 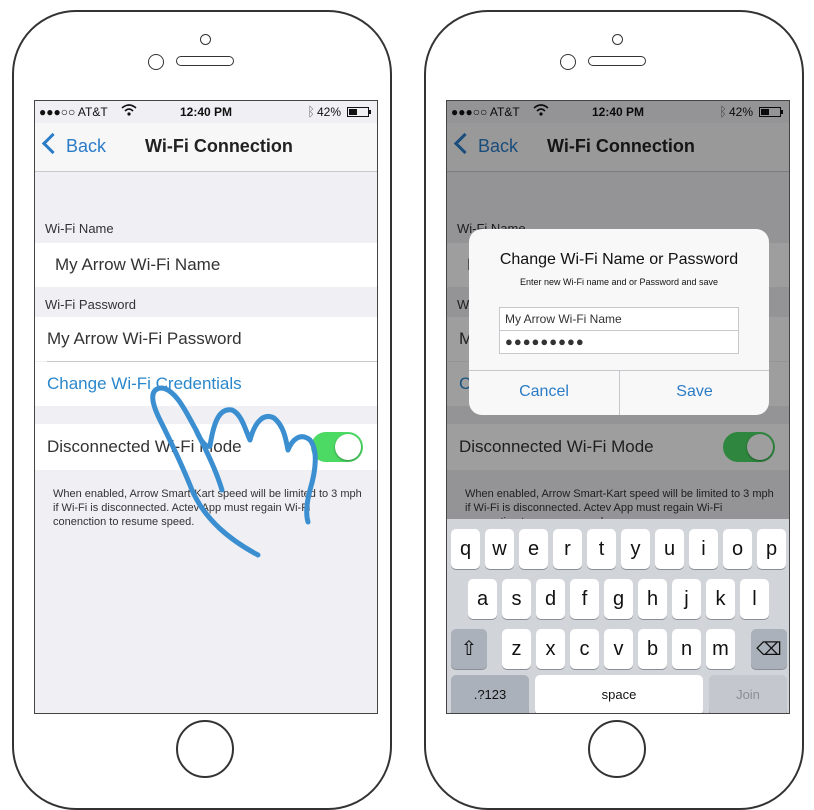 I want to click on key-o: o, so click(x=737, y=549).